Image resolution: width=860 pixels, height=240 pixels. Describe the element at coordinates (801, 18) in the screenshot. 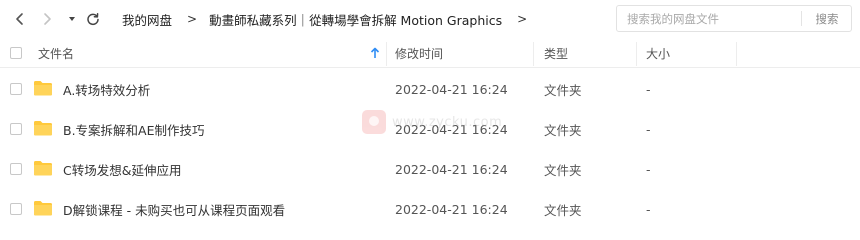

I see `search-divider` at that location.